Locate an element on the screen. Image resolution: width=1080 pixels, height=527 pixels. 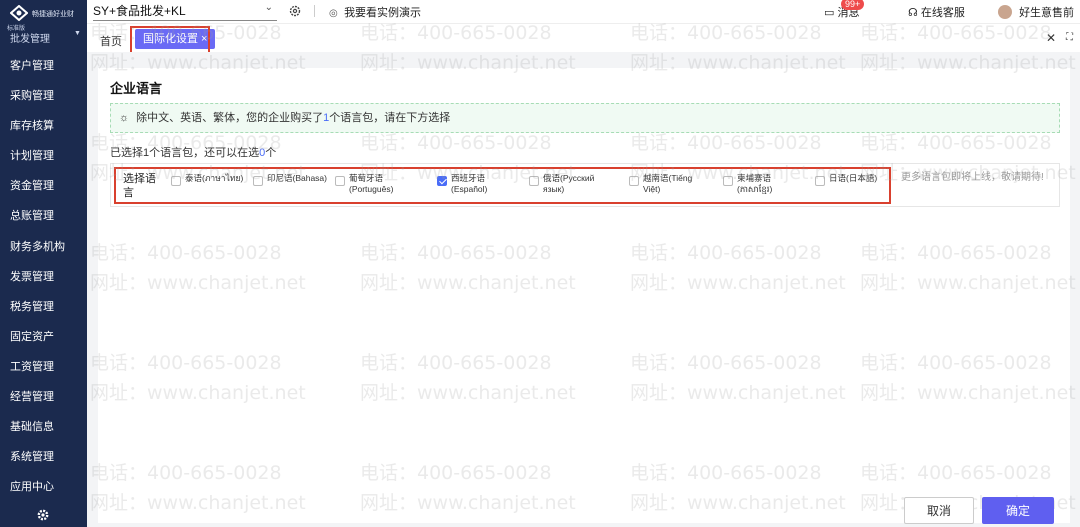
messages-button: ▭ 消息 99+ is located at coordinates (844, 10).